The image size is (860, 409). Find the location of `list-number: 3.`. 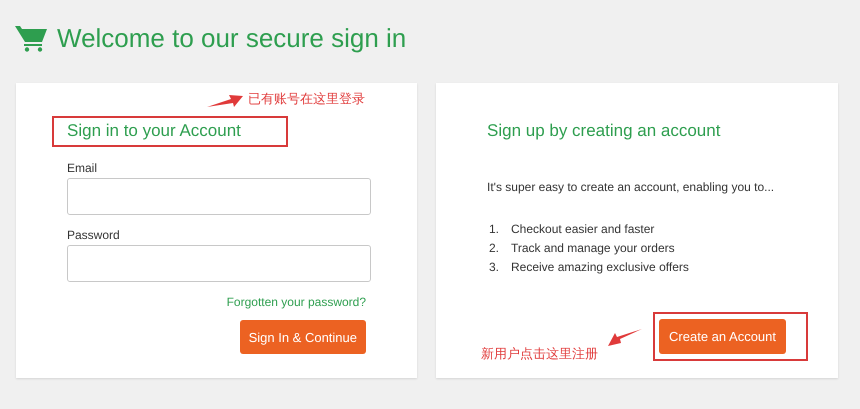

list-number: 3. is located at coordinates (494, 267).